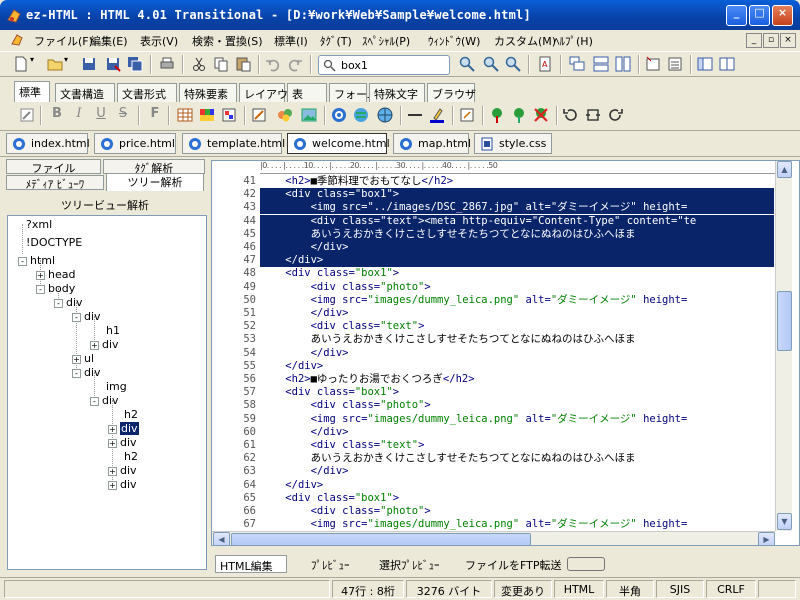 This screenshot has height=600, width=800. Describe the element at coordinates (342, 326) in the screenshot. I see `code-line: <div class="text">` at that location.